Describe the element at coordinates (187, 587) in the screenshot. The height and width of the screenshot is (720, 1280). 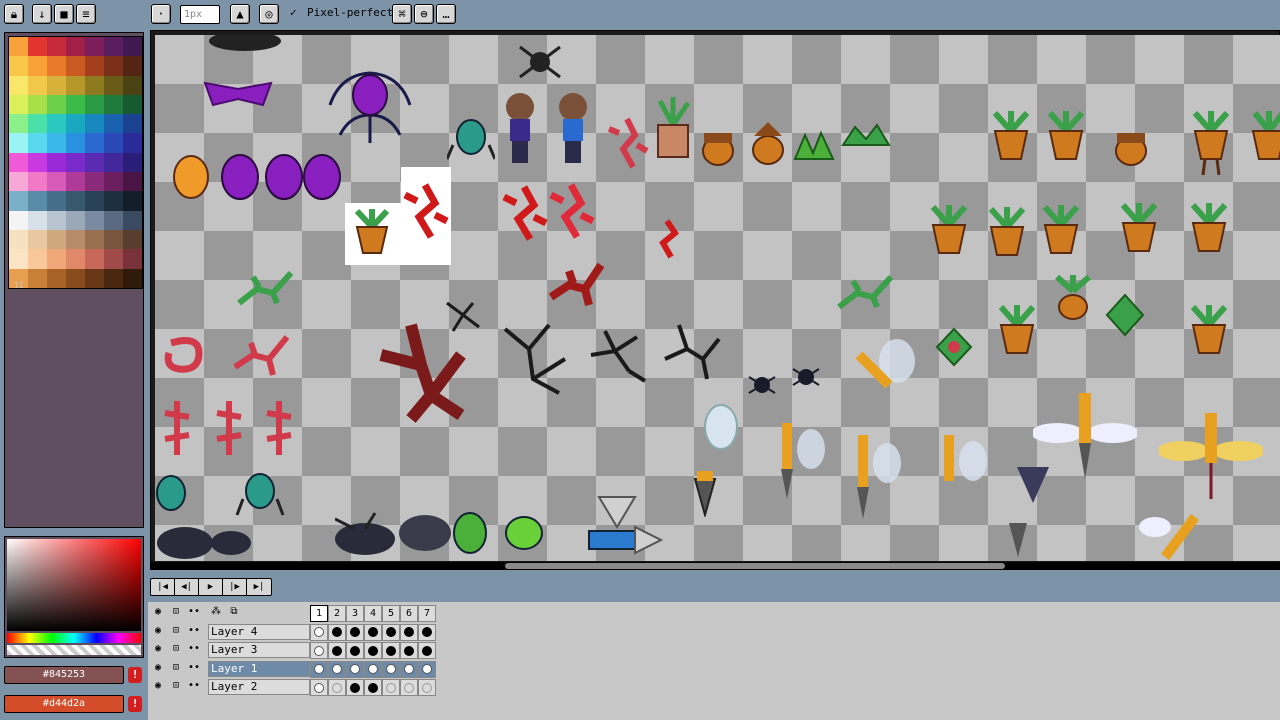
I see `prev-frame-icon: ◀|` at that location.